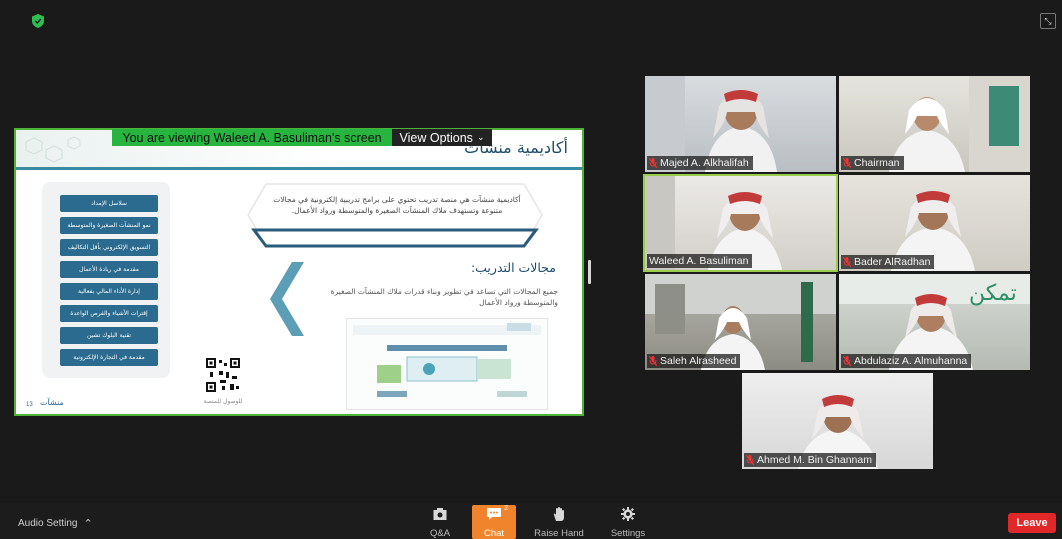  What do you see at coordinates (109, 269) in the screenshot?
I see `course-item: مقدمة في ريادة الأعمال` at bounding box center [109, 269].